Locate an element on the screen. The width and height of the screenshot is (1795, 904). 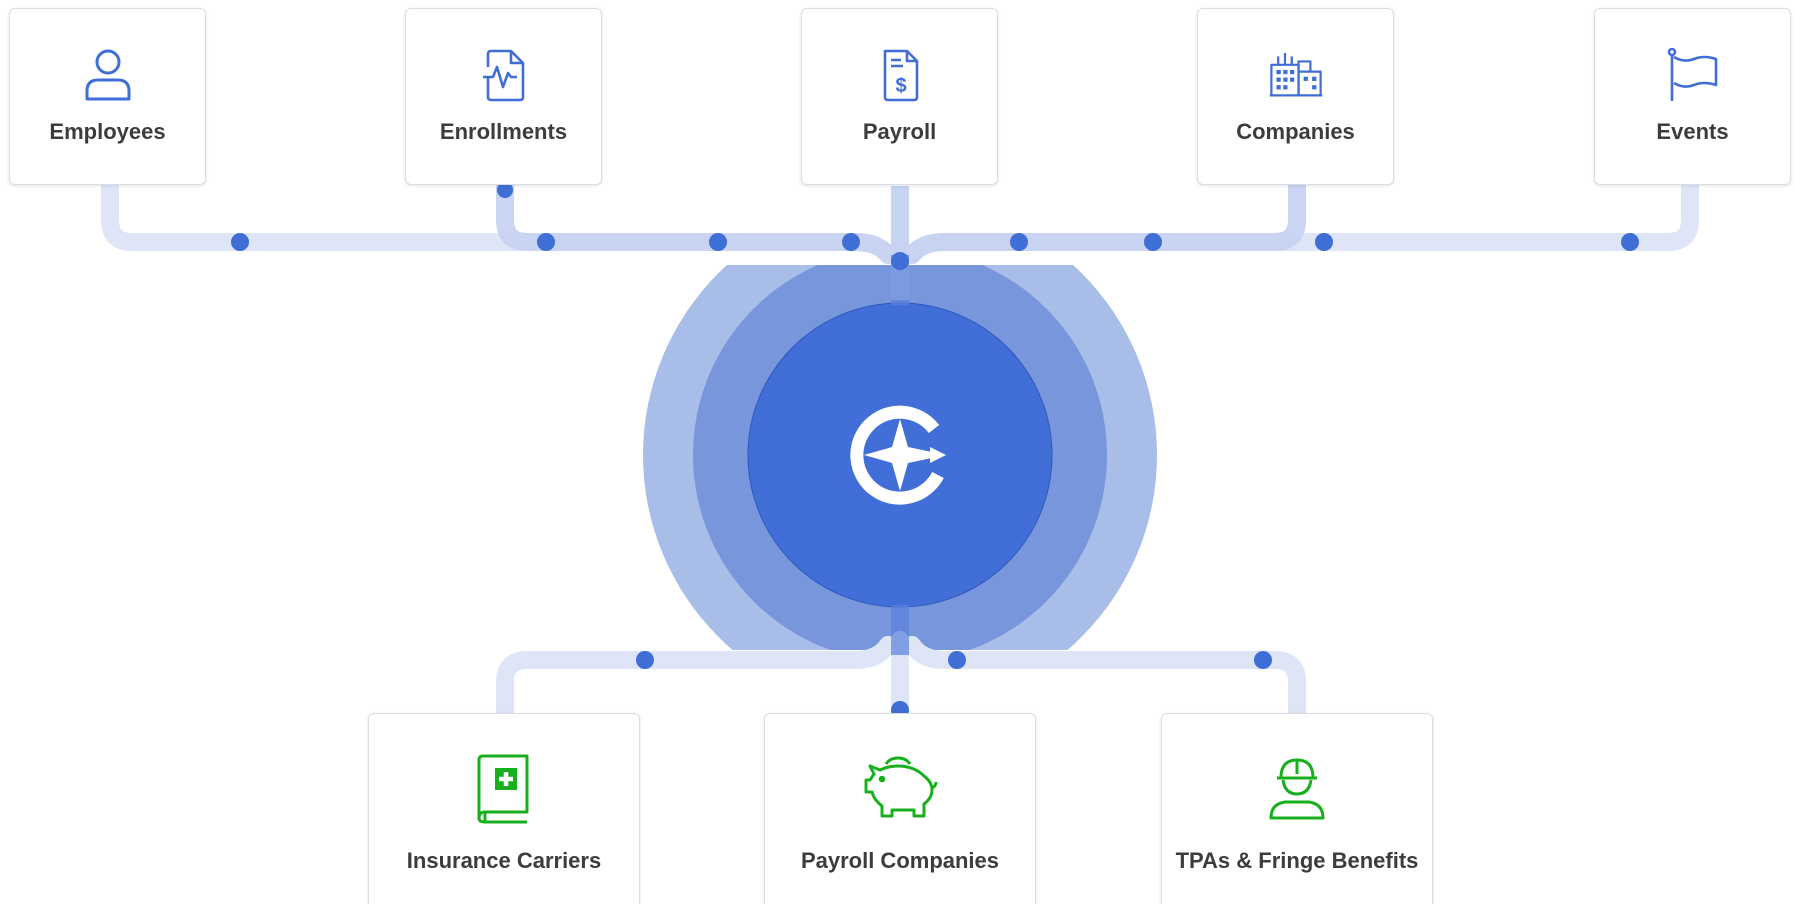
destination-card-tpas-fringe-benefits: TPAs & Fringe Benefits is located at coordinates (1297, 808).